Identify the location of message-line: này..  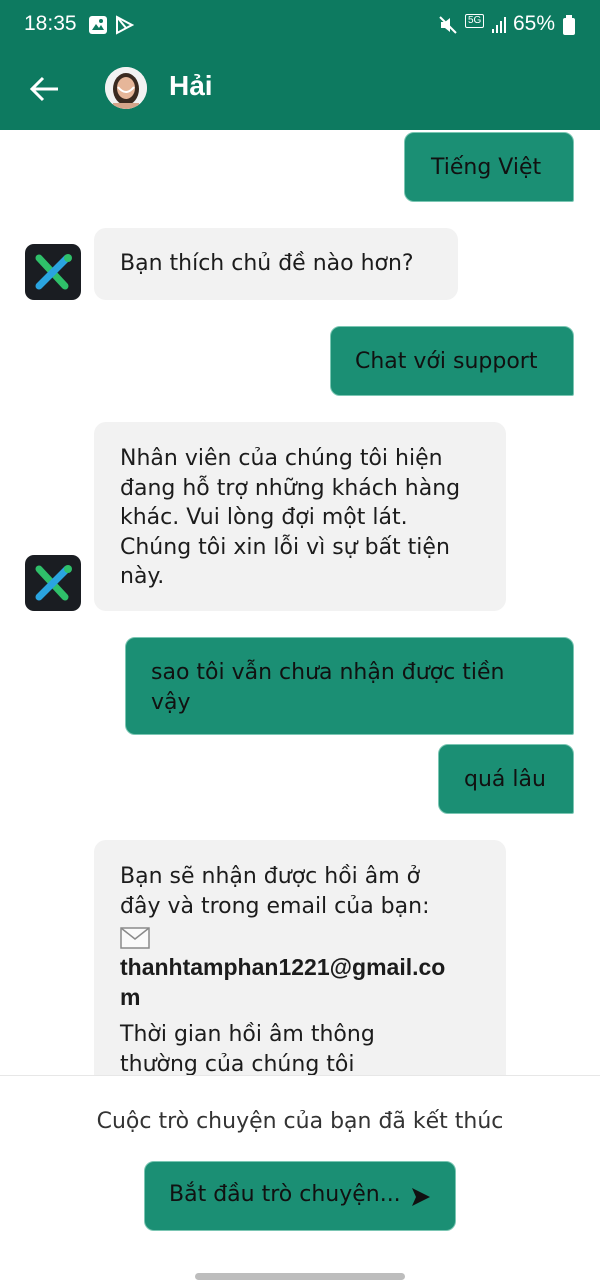
(142, 576).